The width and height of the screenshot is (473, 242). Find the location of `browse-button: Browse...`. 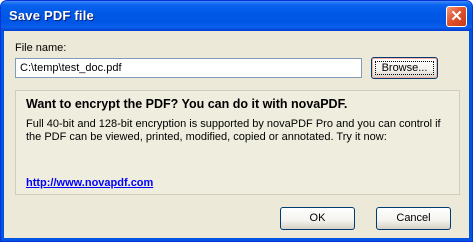

browse-button: Browse... is located at coordinates (404, 68).